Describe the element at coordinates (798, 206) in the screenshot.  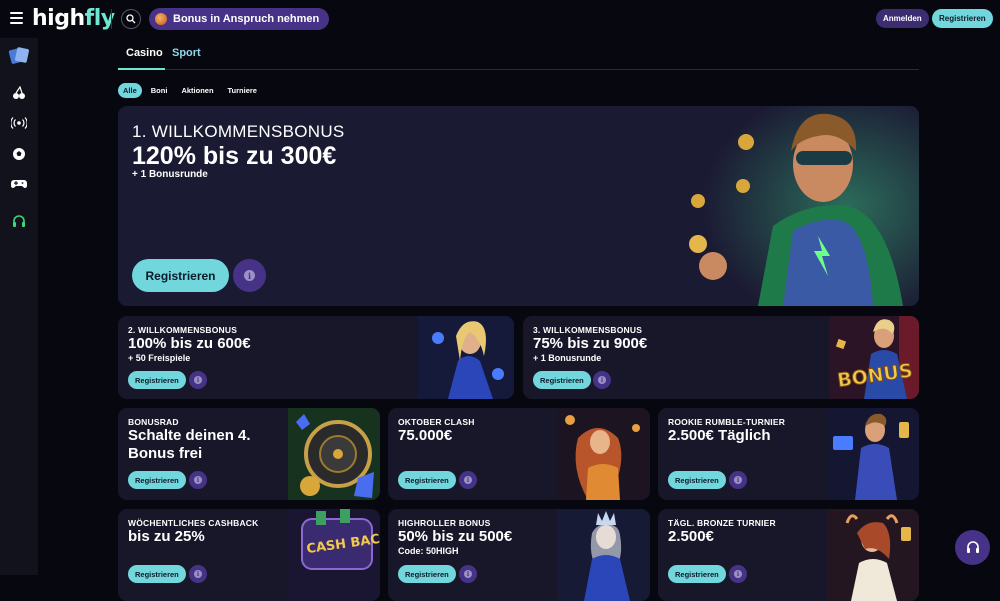
I see `superhero-illustration` at that location.